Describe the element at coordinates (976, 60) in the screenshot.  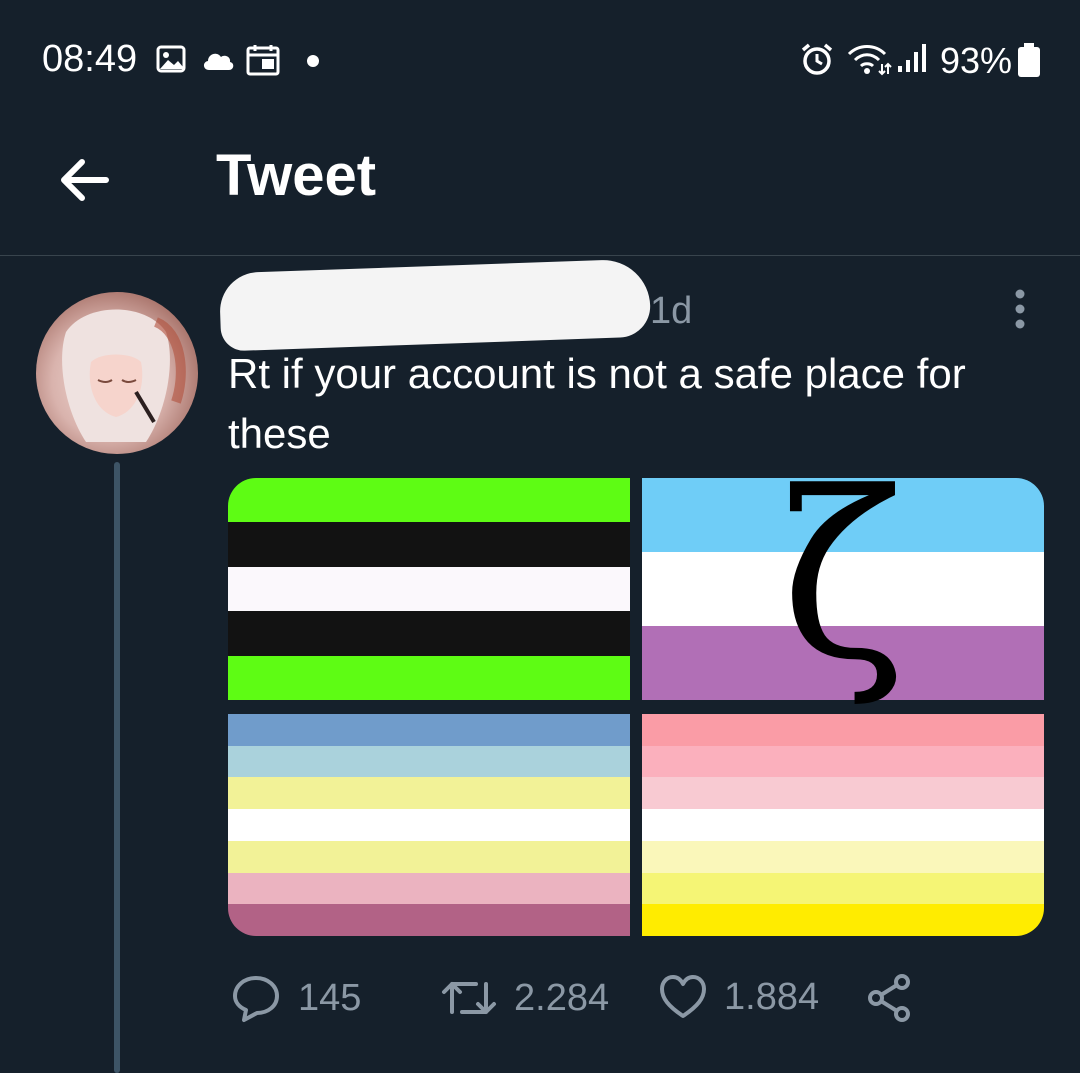
I see `battery-percentage: 93%` at that location.